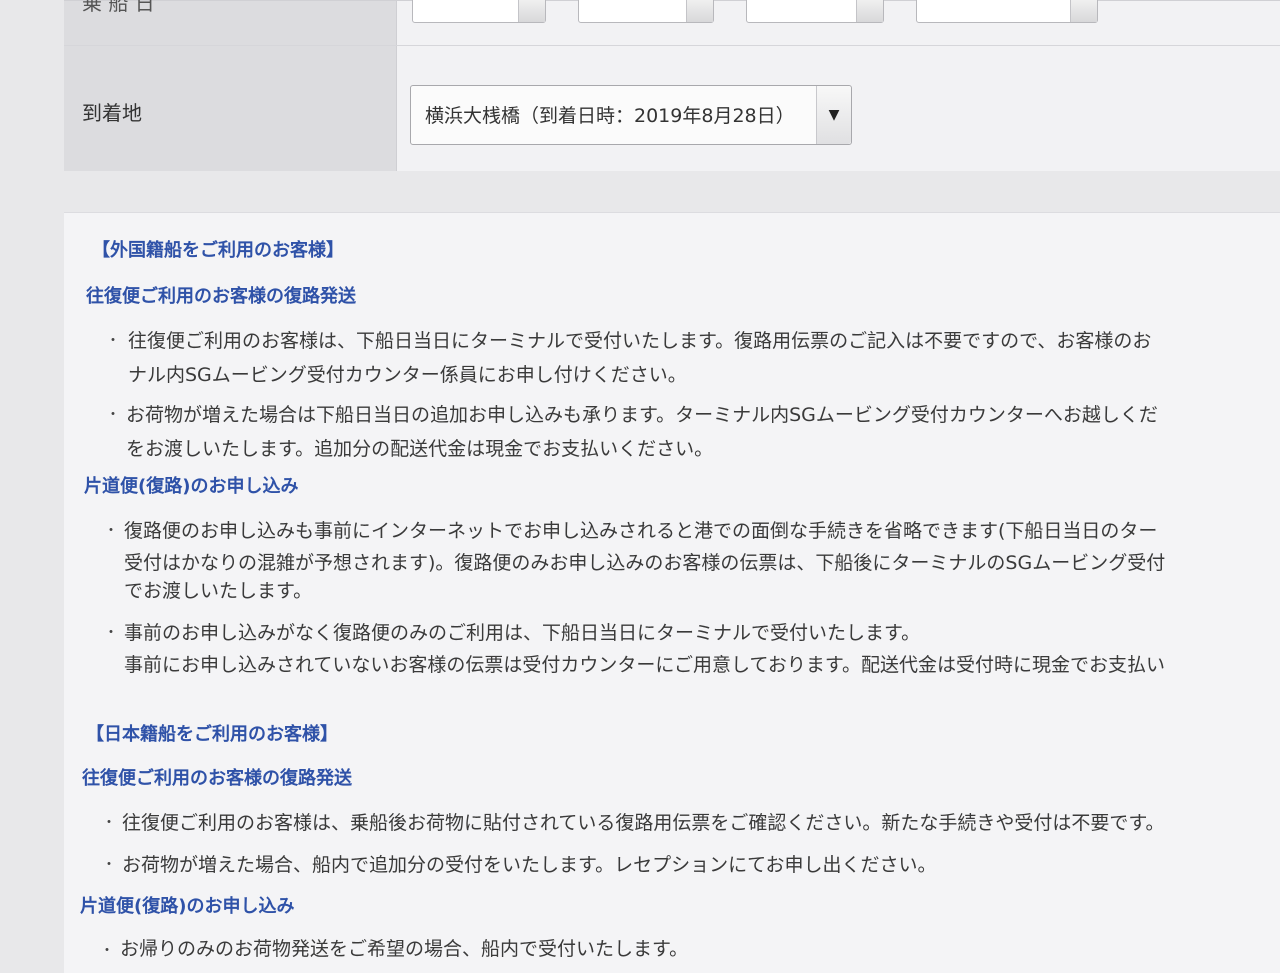 The height and width of the screenshot is (973, 1280). Describe the element at coordinates (218, 591) in the screenshot. I see `foreign-ow-item1-line3: でお渡しいたします。` at that location.